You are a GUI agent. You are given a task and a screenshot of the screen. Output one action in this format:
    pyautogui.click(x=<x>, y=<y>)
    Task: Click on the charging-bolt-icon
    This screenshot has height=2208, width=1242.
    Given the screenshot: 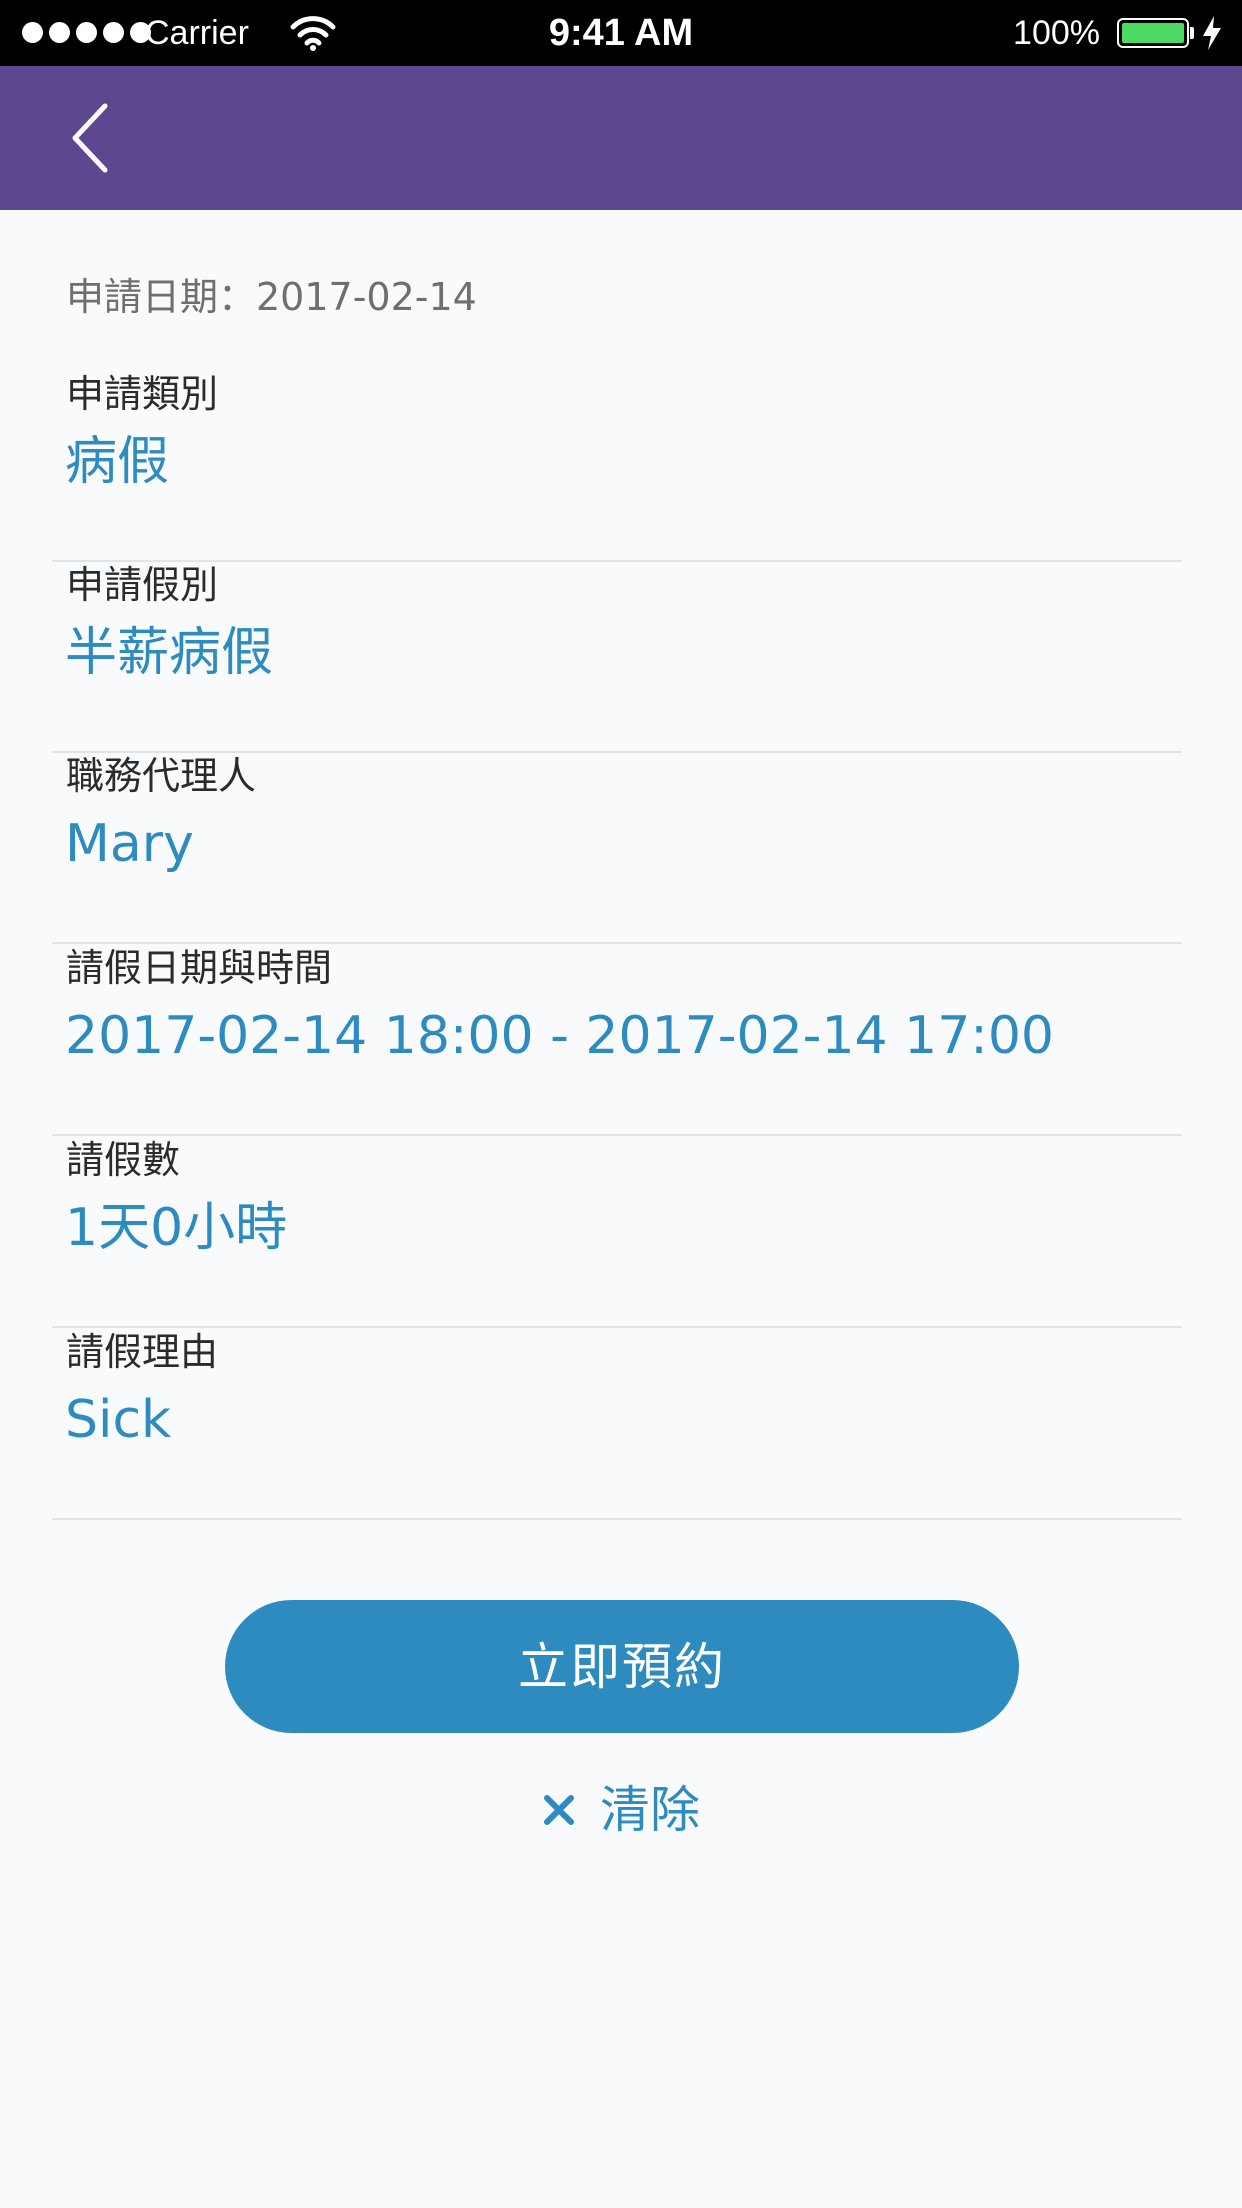 What is the action you would take?
    pyautogui.click(x=1212, y=33)
    